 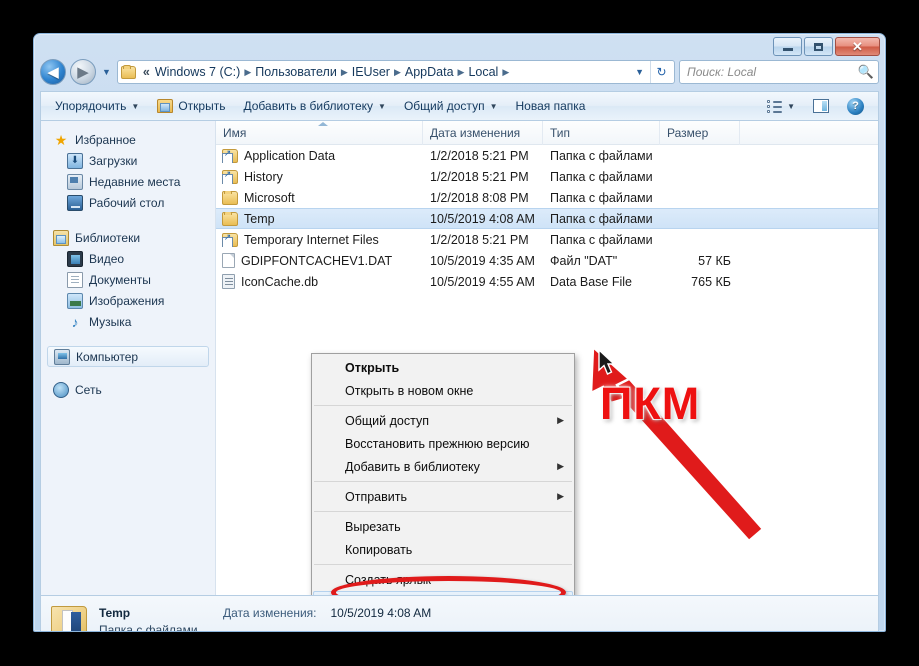 I want to click on breadcrumb-item-users: Пользователи, so click(x=296, y=72).